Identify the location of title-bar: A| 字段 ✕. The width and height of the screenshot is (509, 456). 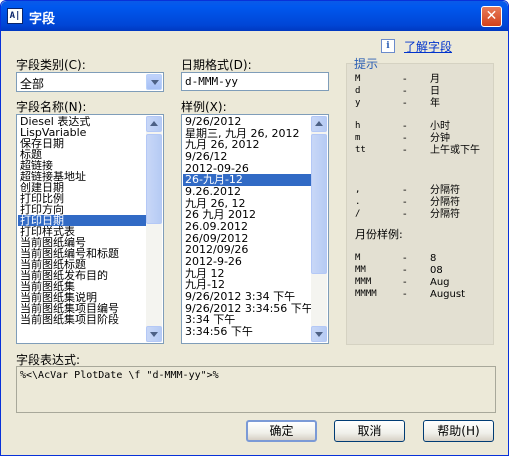
(254, 16).